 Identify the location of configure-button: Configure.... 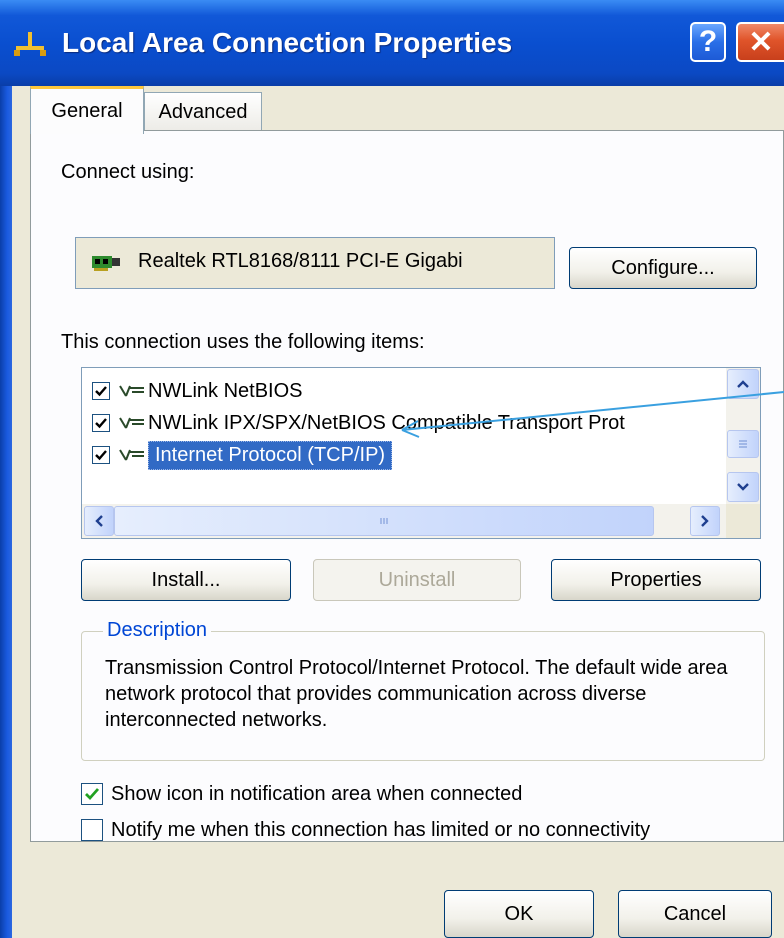
(663, 268).